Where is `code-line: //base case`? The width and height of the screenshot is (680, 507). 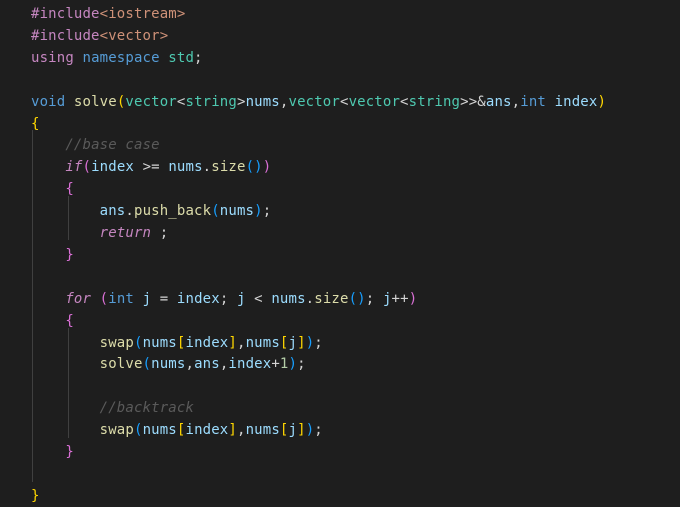 code-line: //base case is located at coordinates (95, 145).